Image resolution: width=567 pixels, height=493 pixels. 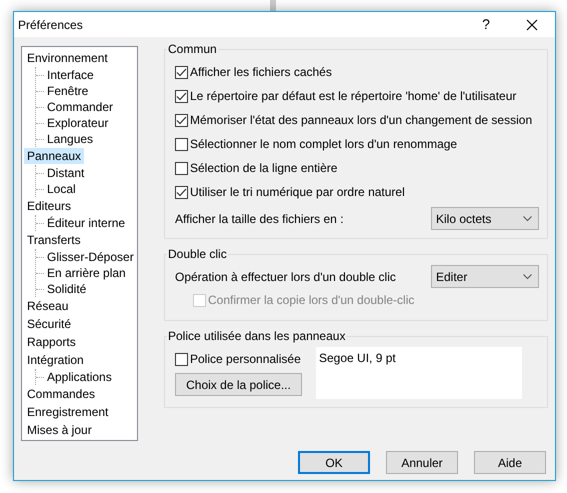 I want to click on dialog-button: Annuler, so click(x=422, y=462).